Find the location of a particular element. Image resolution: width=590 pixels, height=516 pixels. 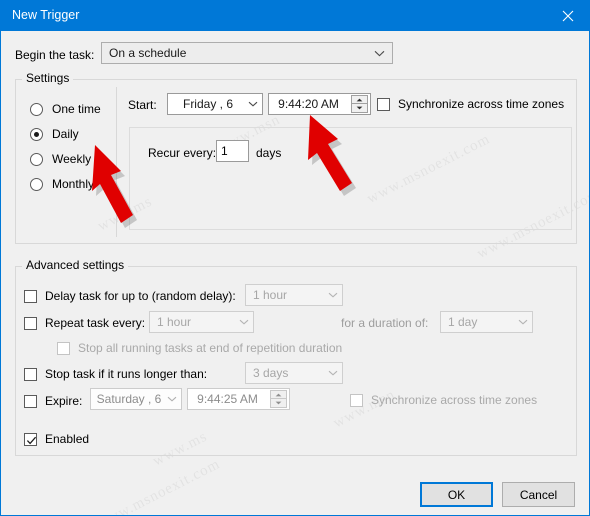

repeat-interval-value: 1 hour is located at coordinates (174, 322).